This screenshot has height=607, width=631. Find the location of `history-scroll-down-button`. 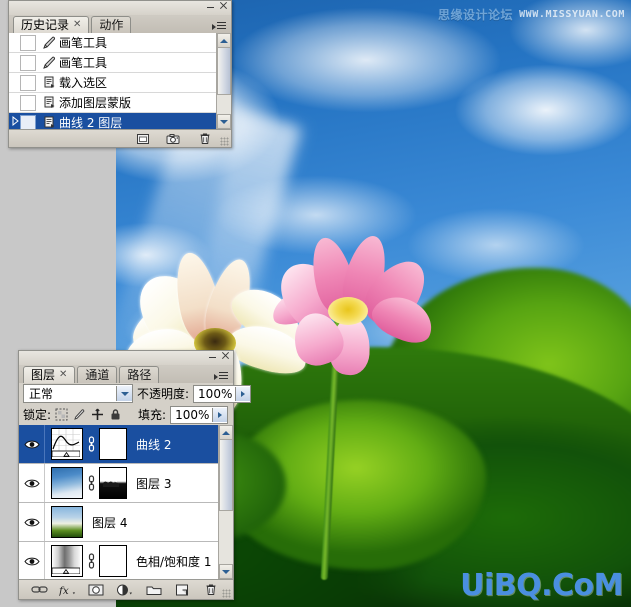

history-scroll-down-button is located at coordinates (224, 121).